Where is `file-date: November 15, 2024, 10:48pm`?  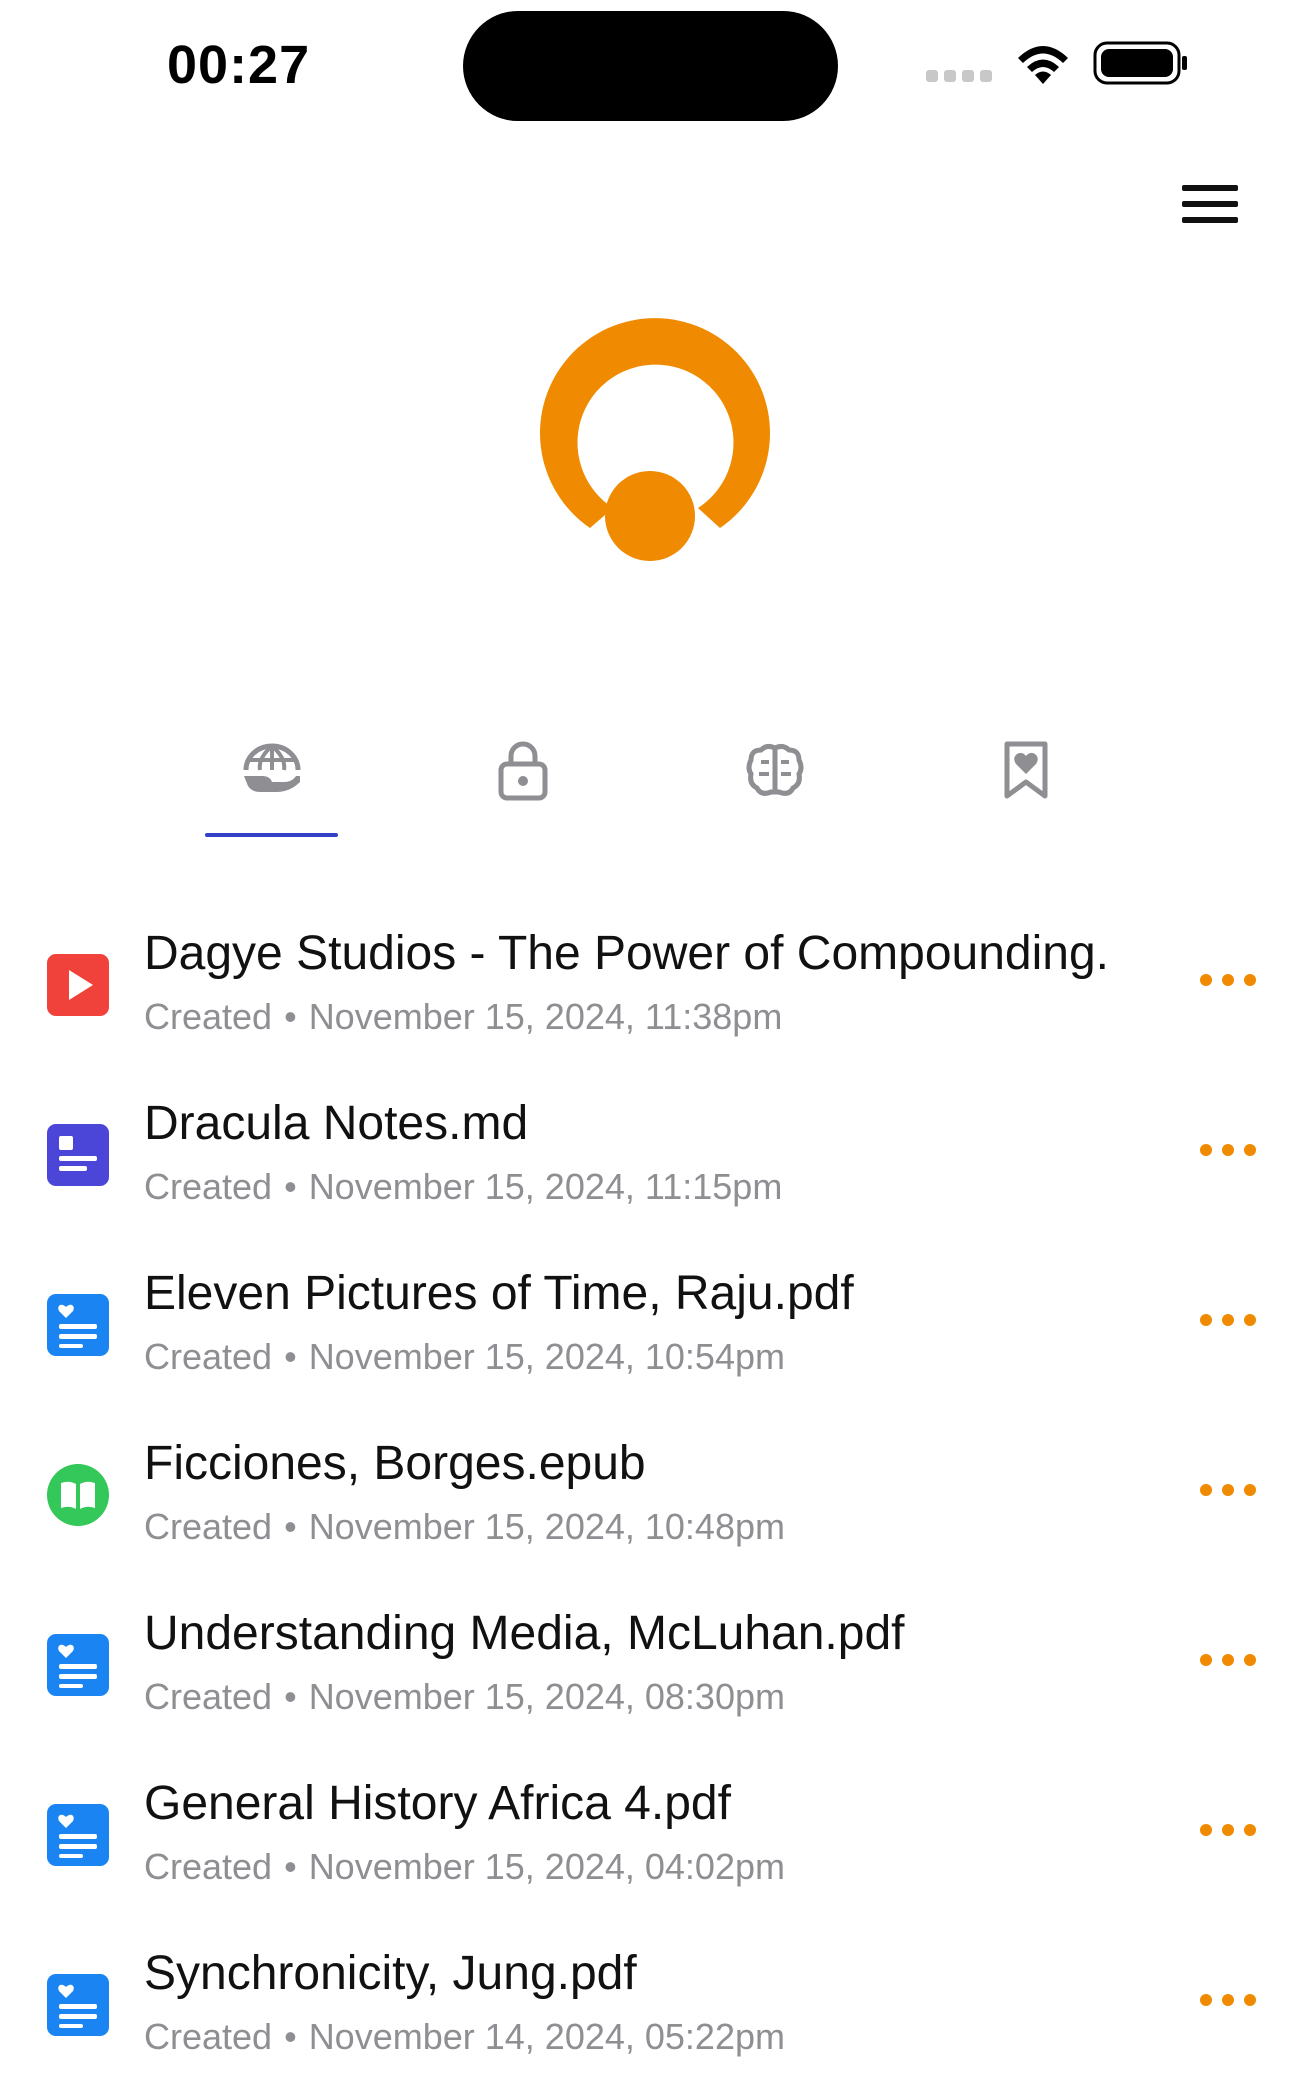 file-date: November 15, 2024, 10:48pm is located at coordinates (546, 1526).